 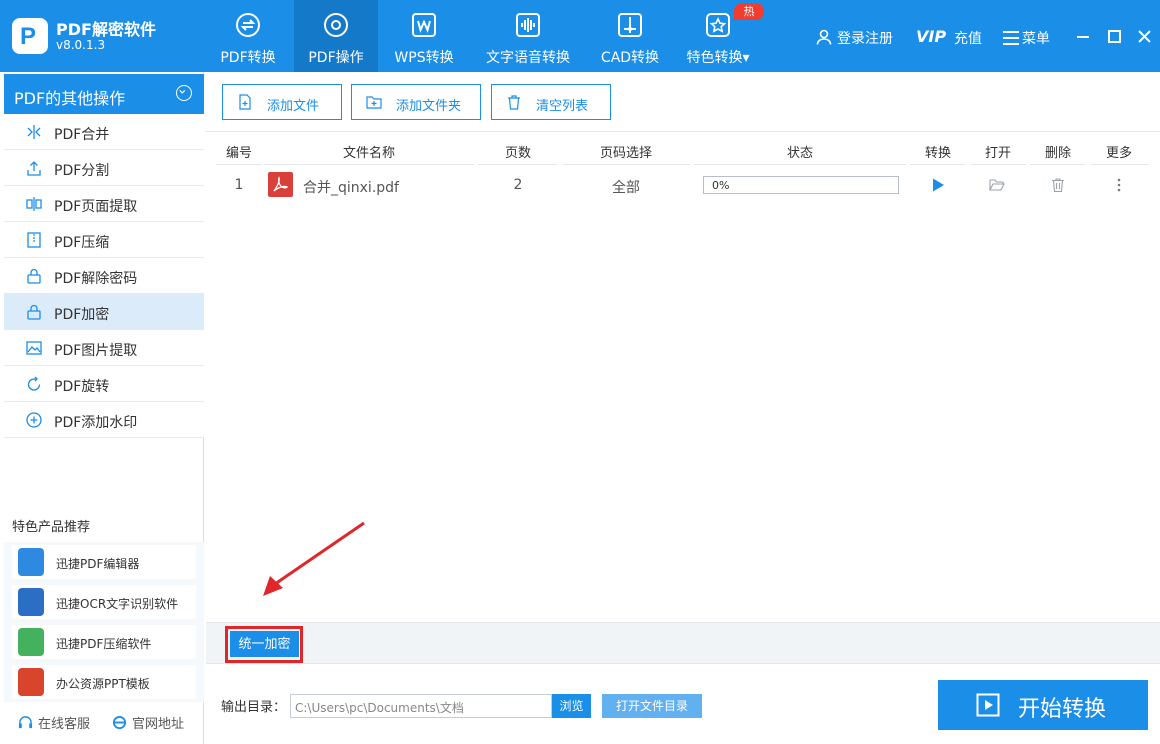 What do you see at coordinates (96, 207) in the screenshot?
I see `sidebar-item-label: PDF页面提取` at bounding box center [96, 207].